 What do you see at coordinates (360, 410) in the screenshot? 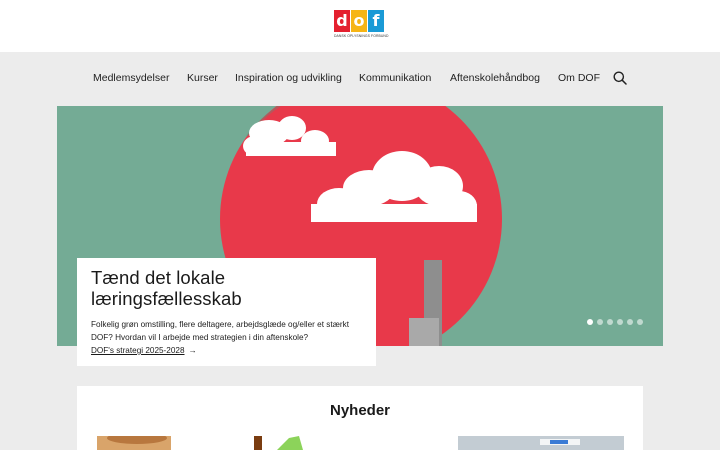
I see `news-title: Nyheder` at bounding box center [360, 410].